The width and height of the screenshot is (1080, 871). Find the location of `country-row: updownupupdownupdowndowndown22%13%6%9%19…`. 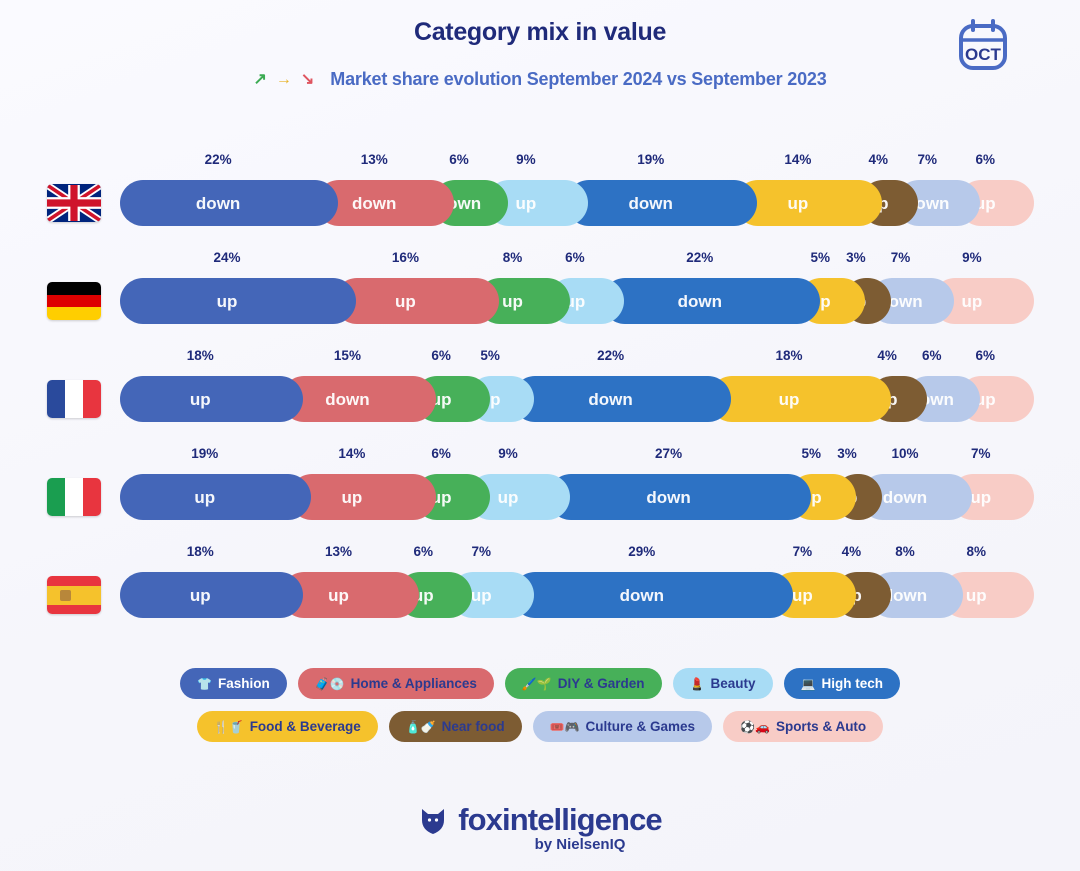

country-row: updownupupdownupdowndowndown22%13%6%9%19… is located at coordinates (540, 199).